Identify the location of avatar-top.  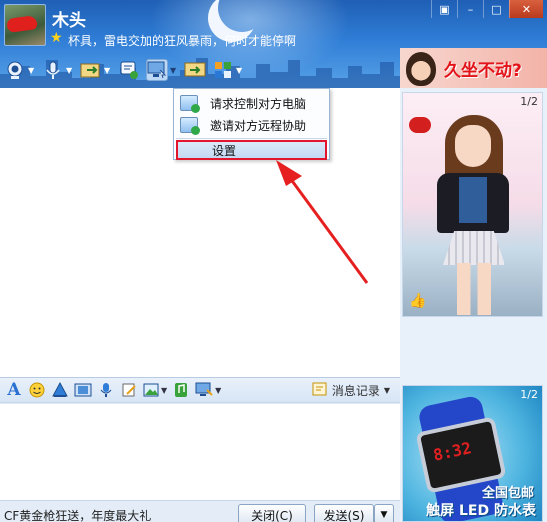
(473, 200).